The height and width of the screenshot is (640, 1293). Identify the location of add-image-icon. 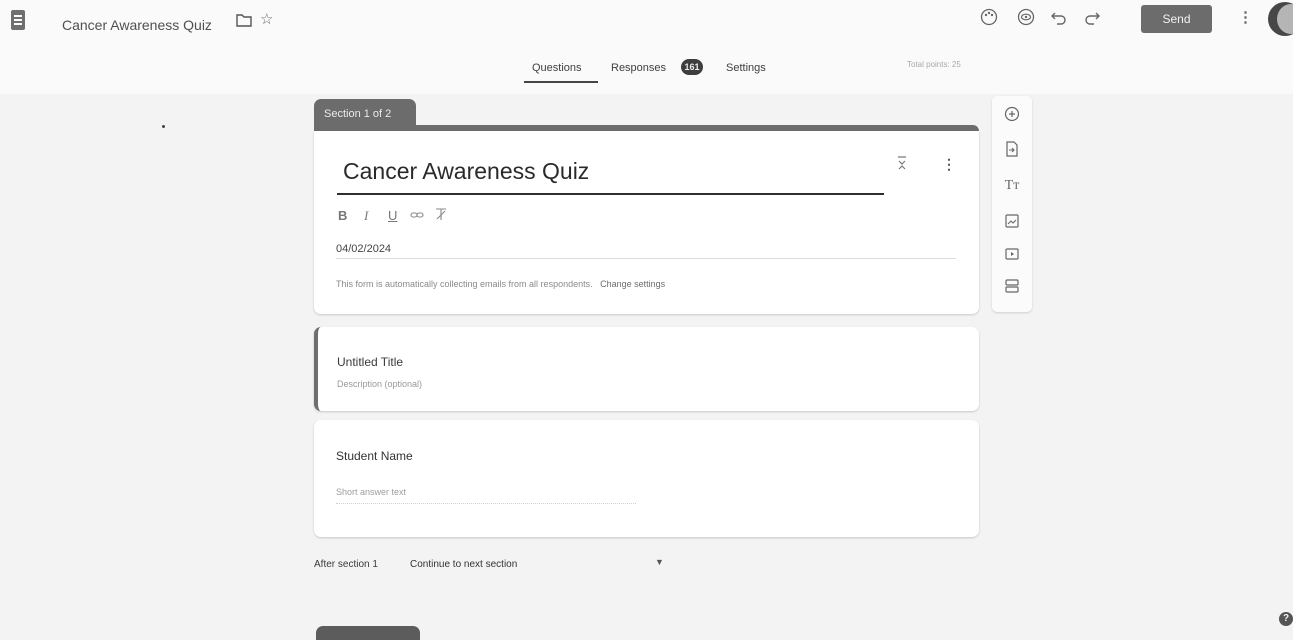
(1012, 223).